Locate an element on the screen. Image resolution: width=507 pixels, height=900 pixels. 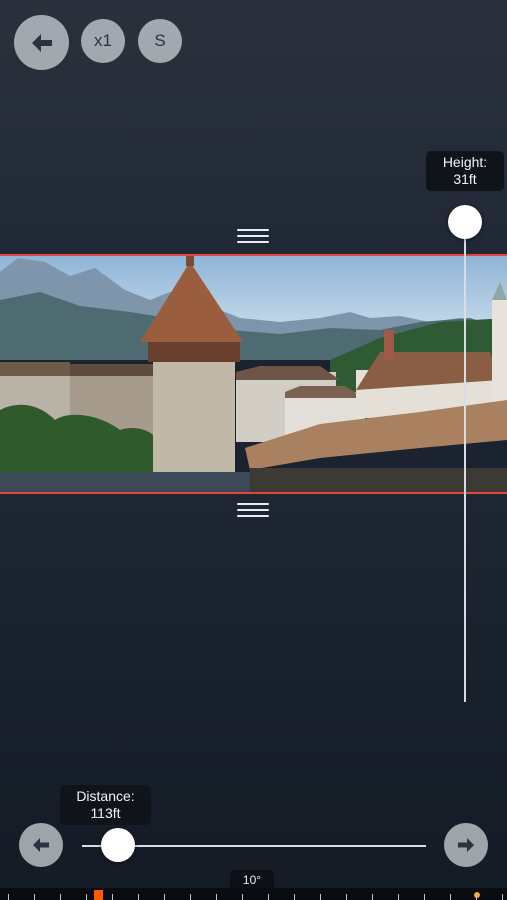
arrow-right-icon is located at coordinates (466, 845).